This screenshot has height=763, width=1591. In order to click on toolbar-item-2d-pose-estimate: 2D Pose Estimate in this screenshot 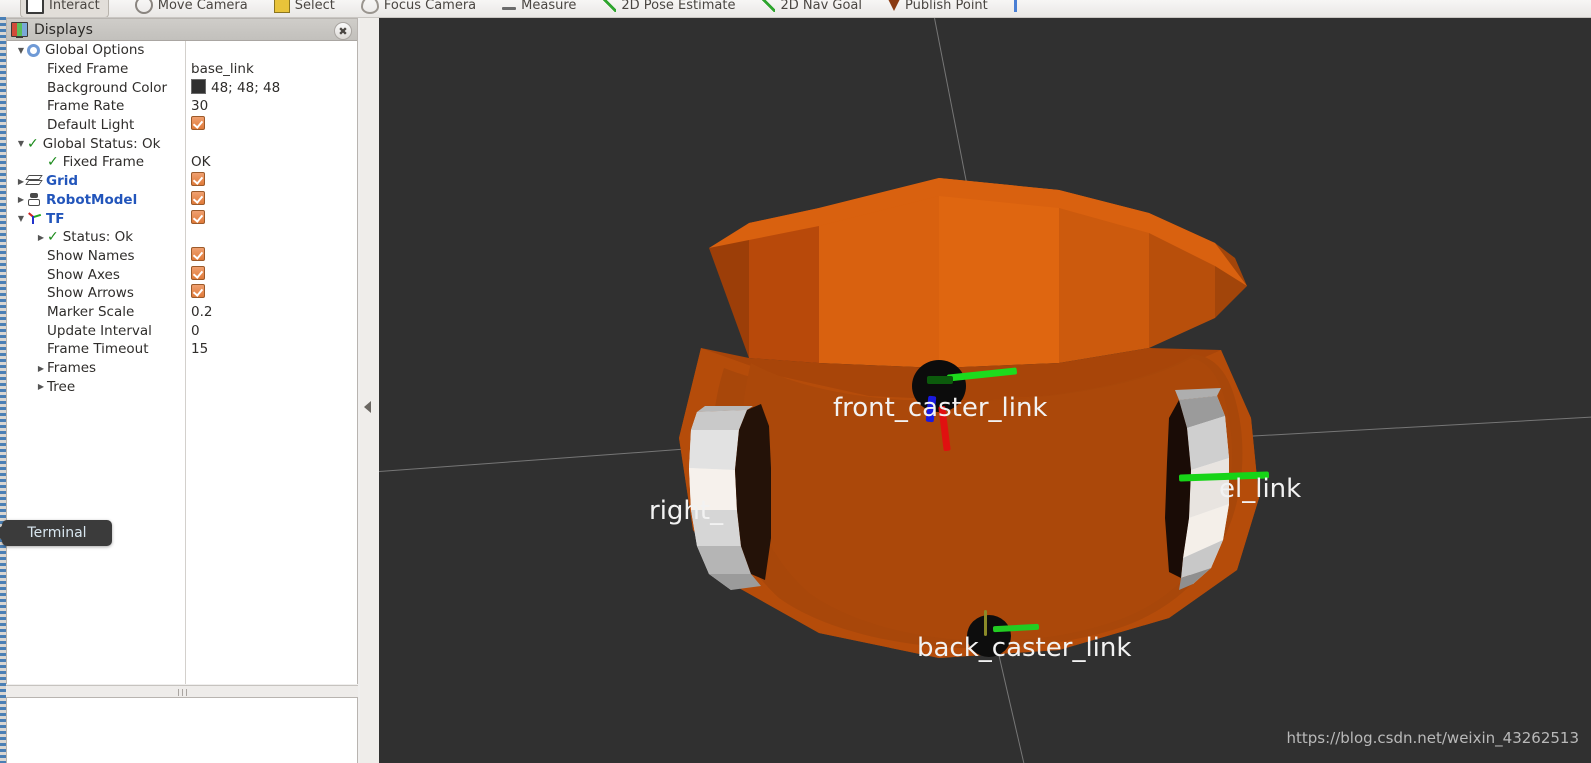, I will do `click(668, 6)`.